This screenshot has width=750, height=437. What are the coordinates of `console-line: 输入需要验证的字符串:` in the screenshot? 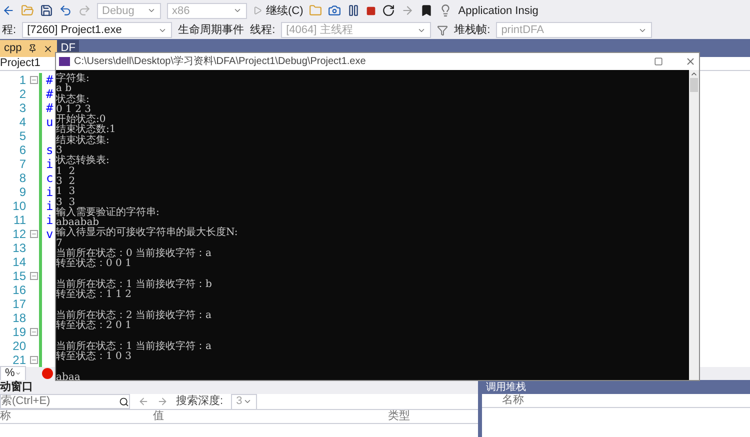 It's located at (108, 212).